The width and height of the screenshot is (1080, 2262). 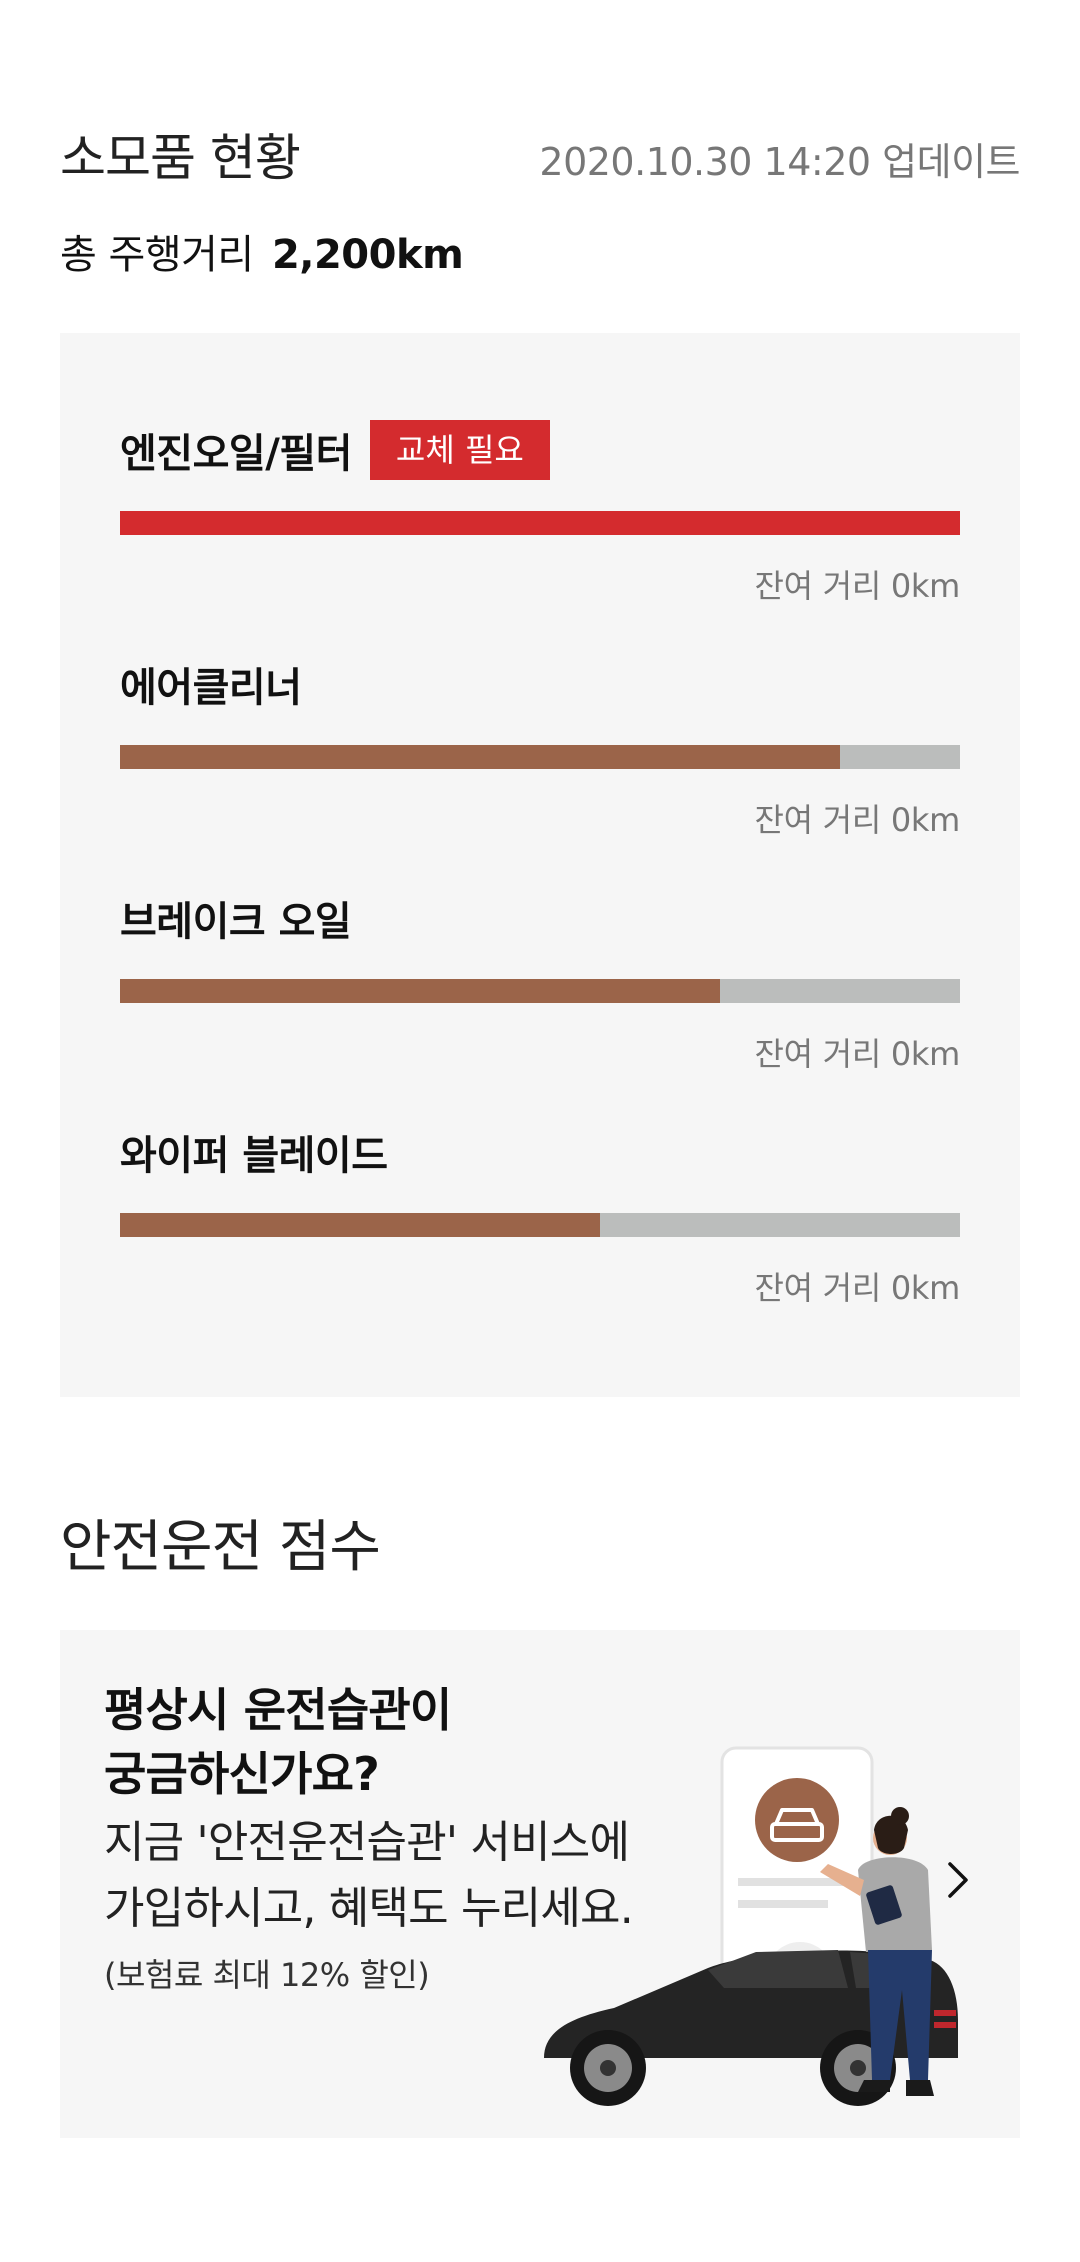 I want to click on replace-needed-badge: 교체 필요, so click(x=459, y=450).